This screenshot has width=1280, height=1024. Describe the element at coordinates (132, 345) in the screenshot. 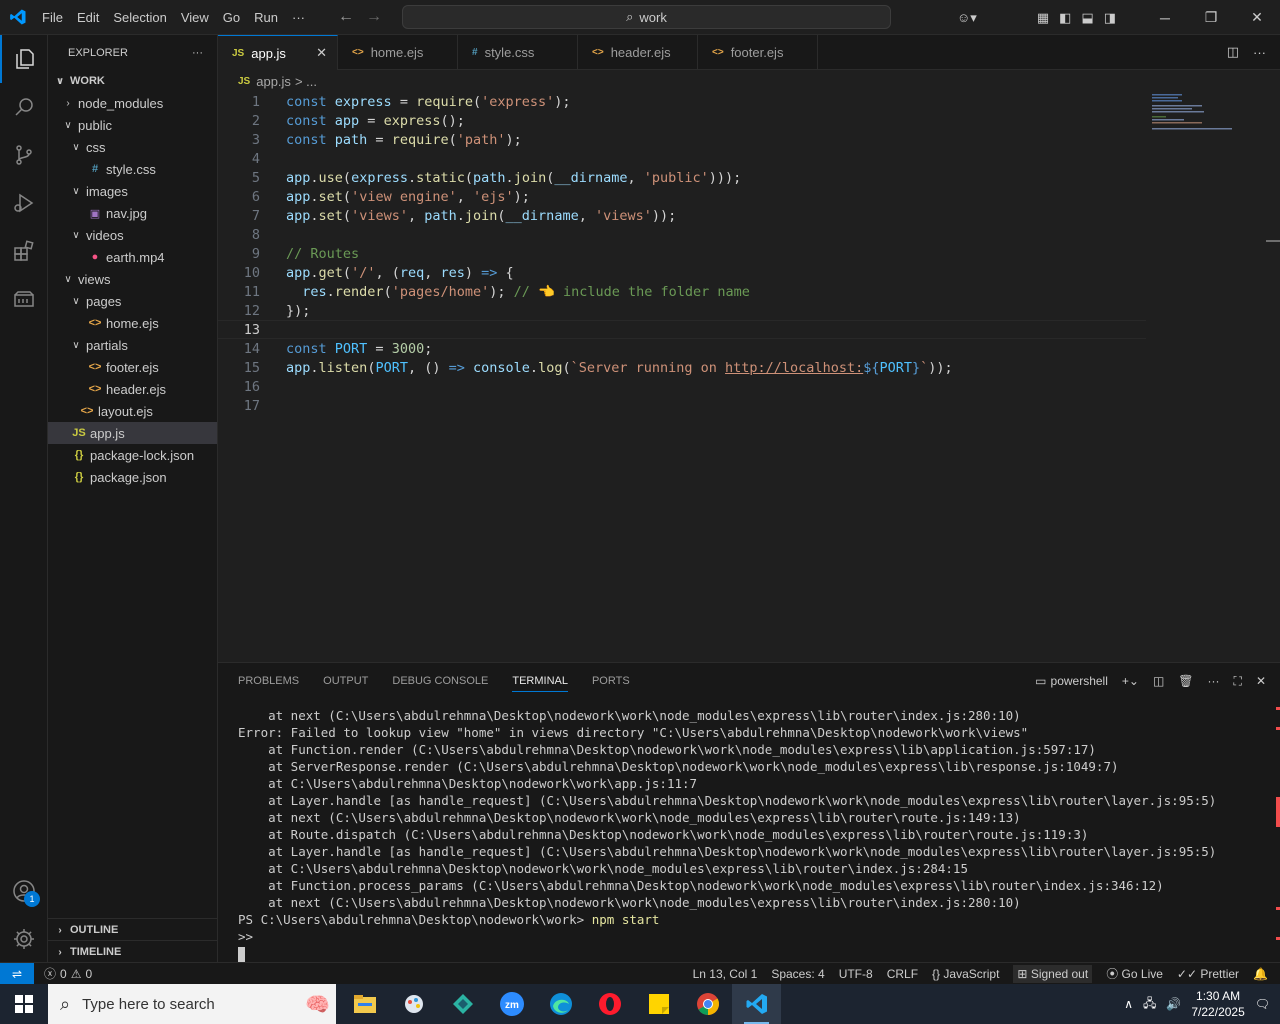

I see `tree-item-partials: ∨ partials` at that location.